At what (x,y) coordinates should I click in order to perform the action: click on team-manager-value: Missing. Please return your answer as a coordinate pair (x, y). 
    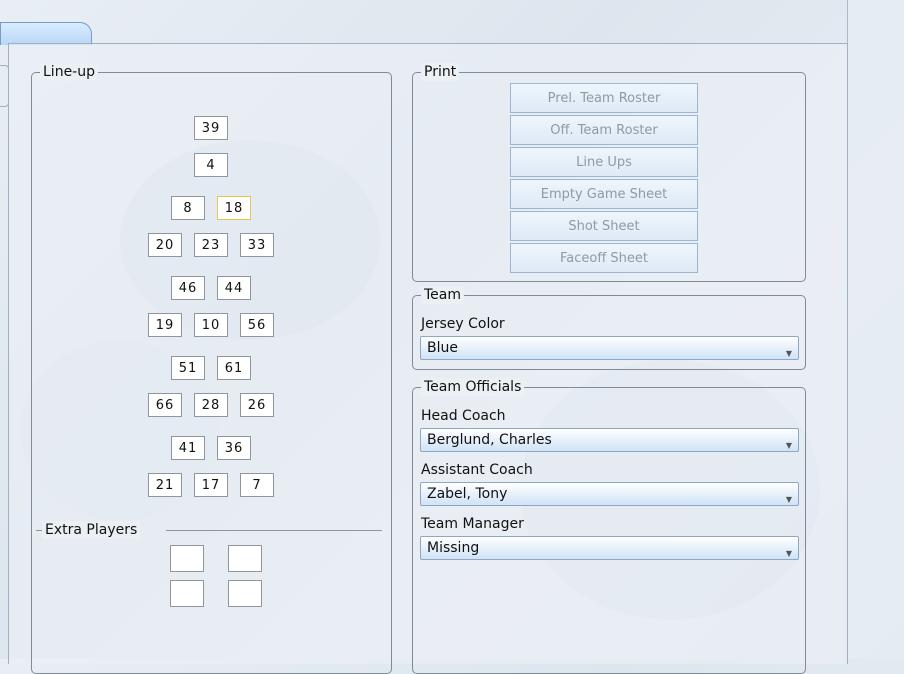
    Looking at the image, I should click on (453, 548).